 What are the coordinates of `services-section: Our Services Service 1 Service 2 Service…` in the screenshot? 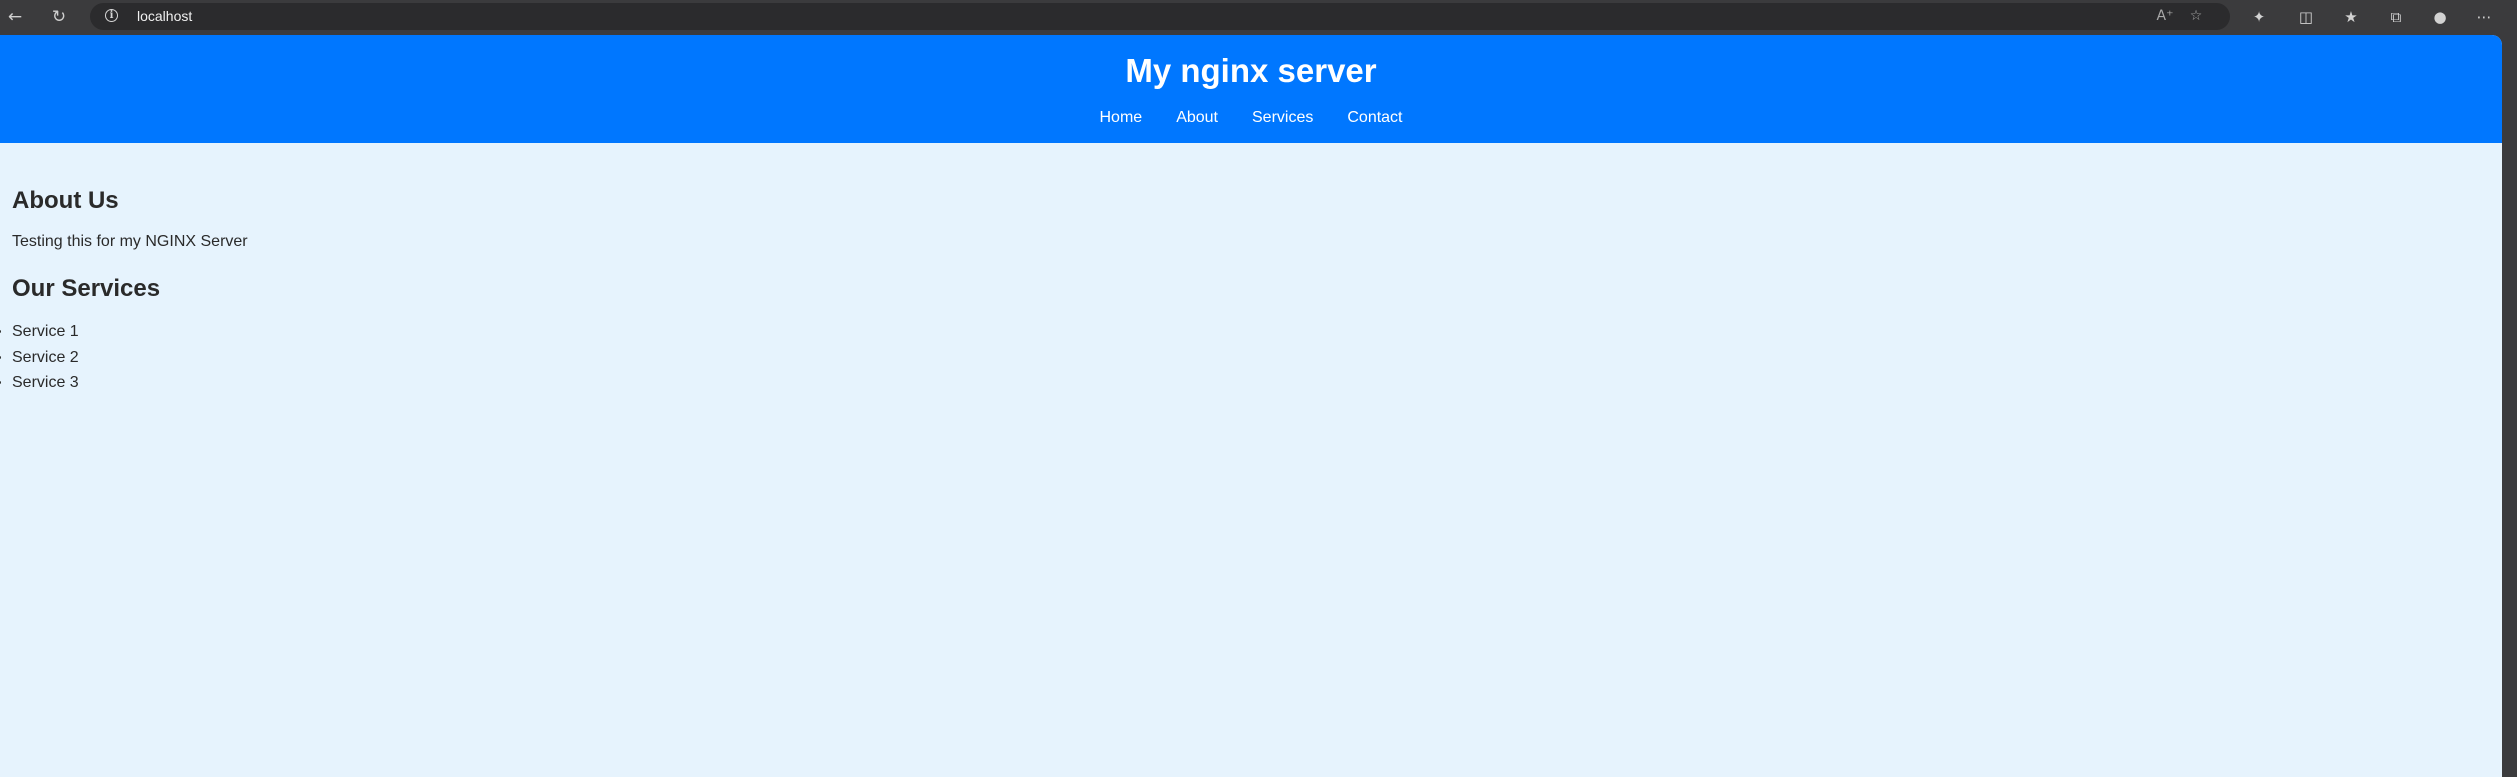 It's located at (124, 335).